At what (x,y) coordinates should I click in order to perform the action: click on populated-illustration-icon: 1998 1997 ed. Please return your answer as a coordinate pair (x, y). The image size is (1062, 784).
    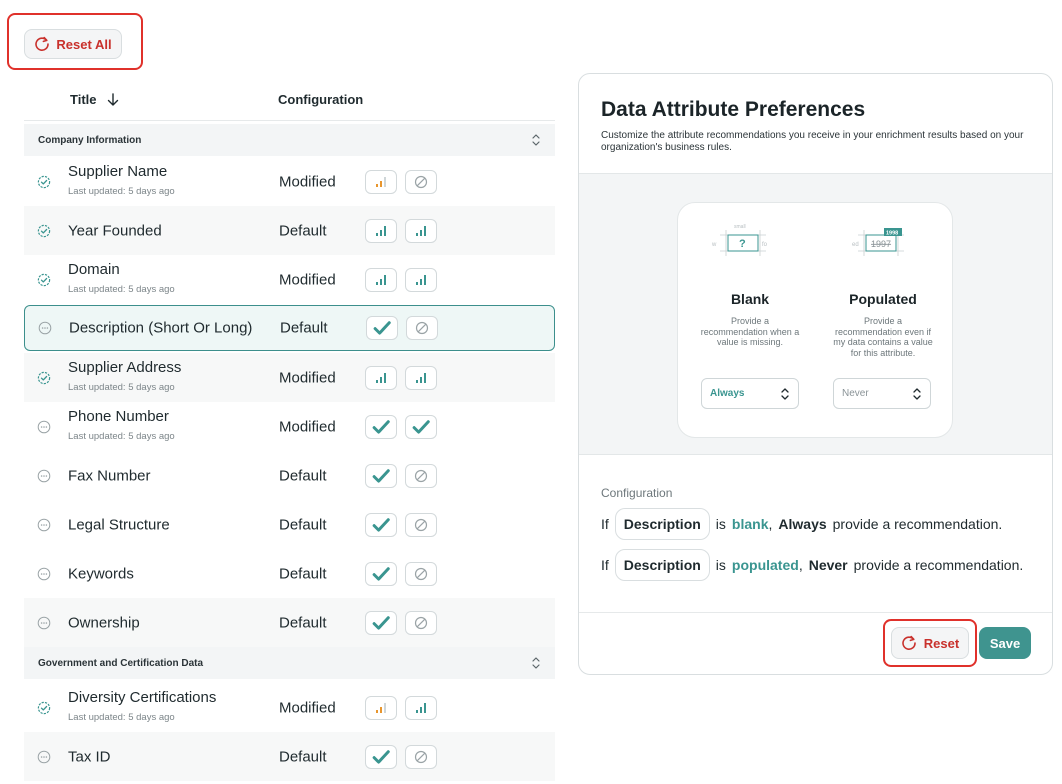
    Looking at the image, I should click on (878, 242).